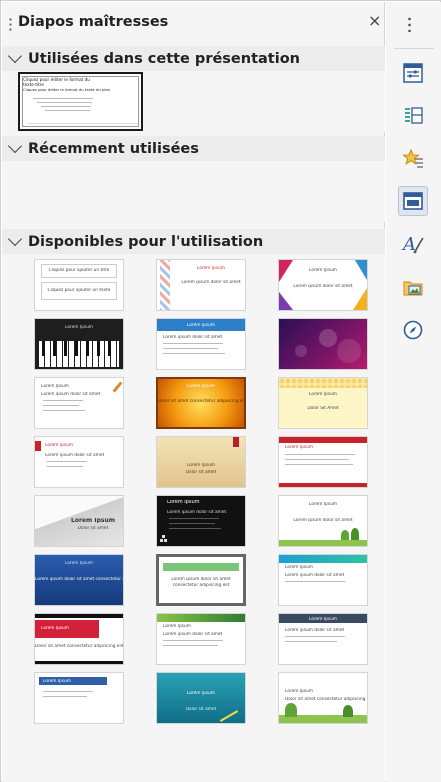 This screenshot has width=441, height=782. Describe the element at coordinates (113, 148) in the screenshot. I see `section-title-recent: Récemment utilisées` at that location.